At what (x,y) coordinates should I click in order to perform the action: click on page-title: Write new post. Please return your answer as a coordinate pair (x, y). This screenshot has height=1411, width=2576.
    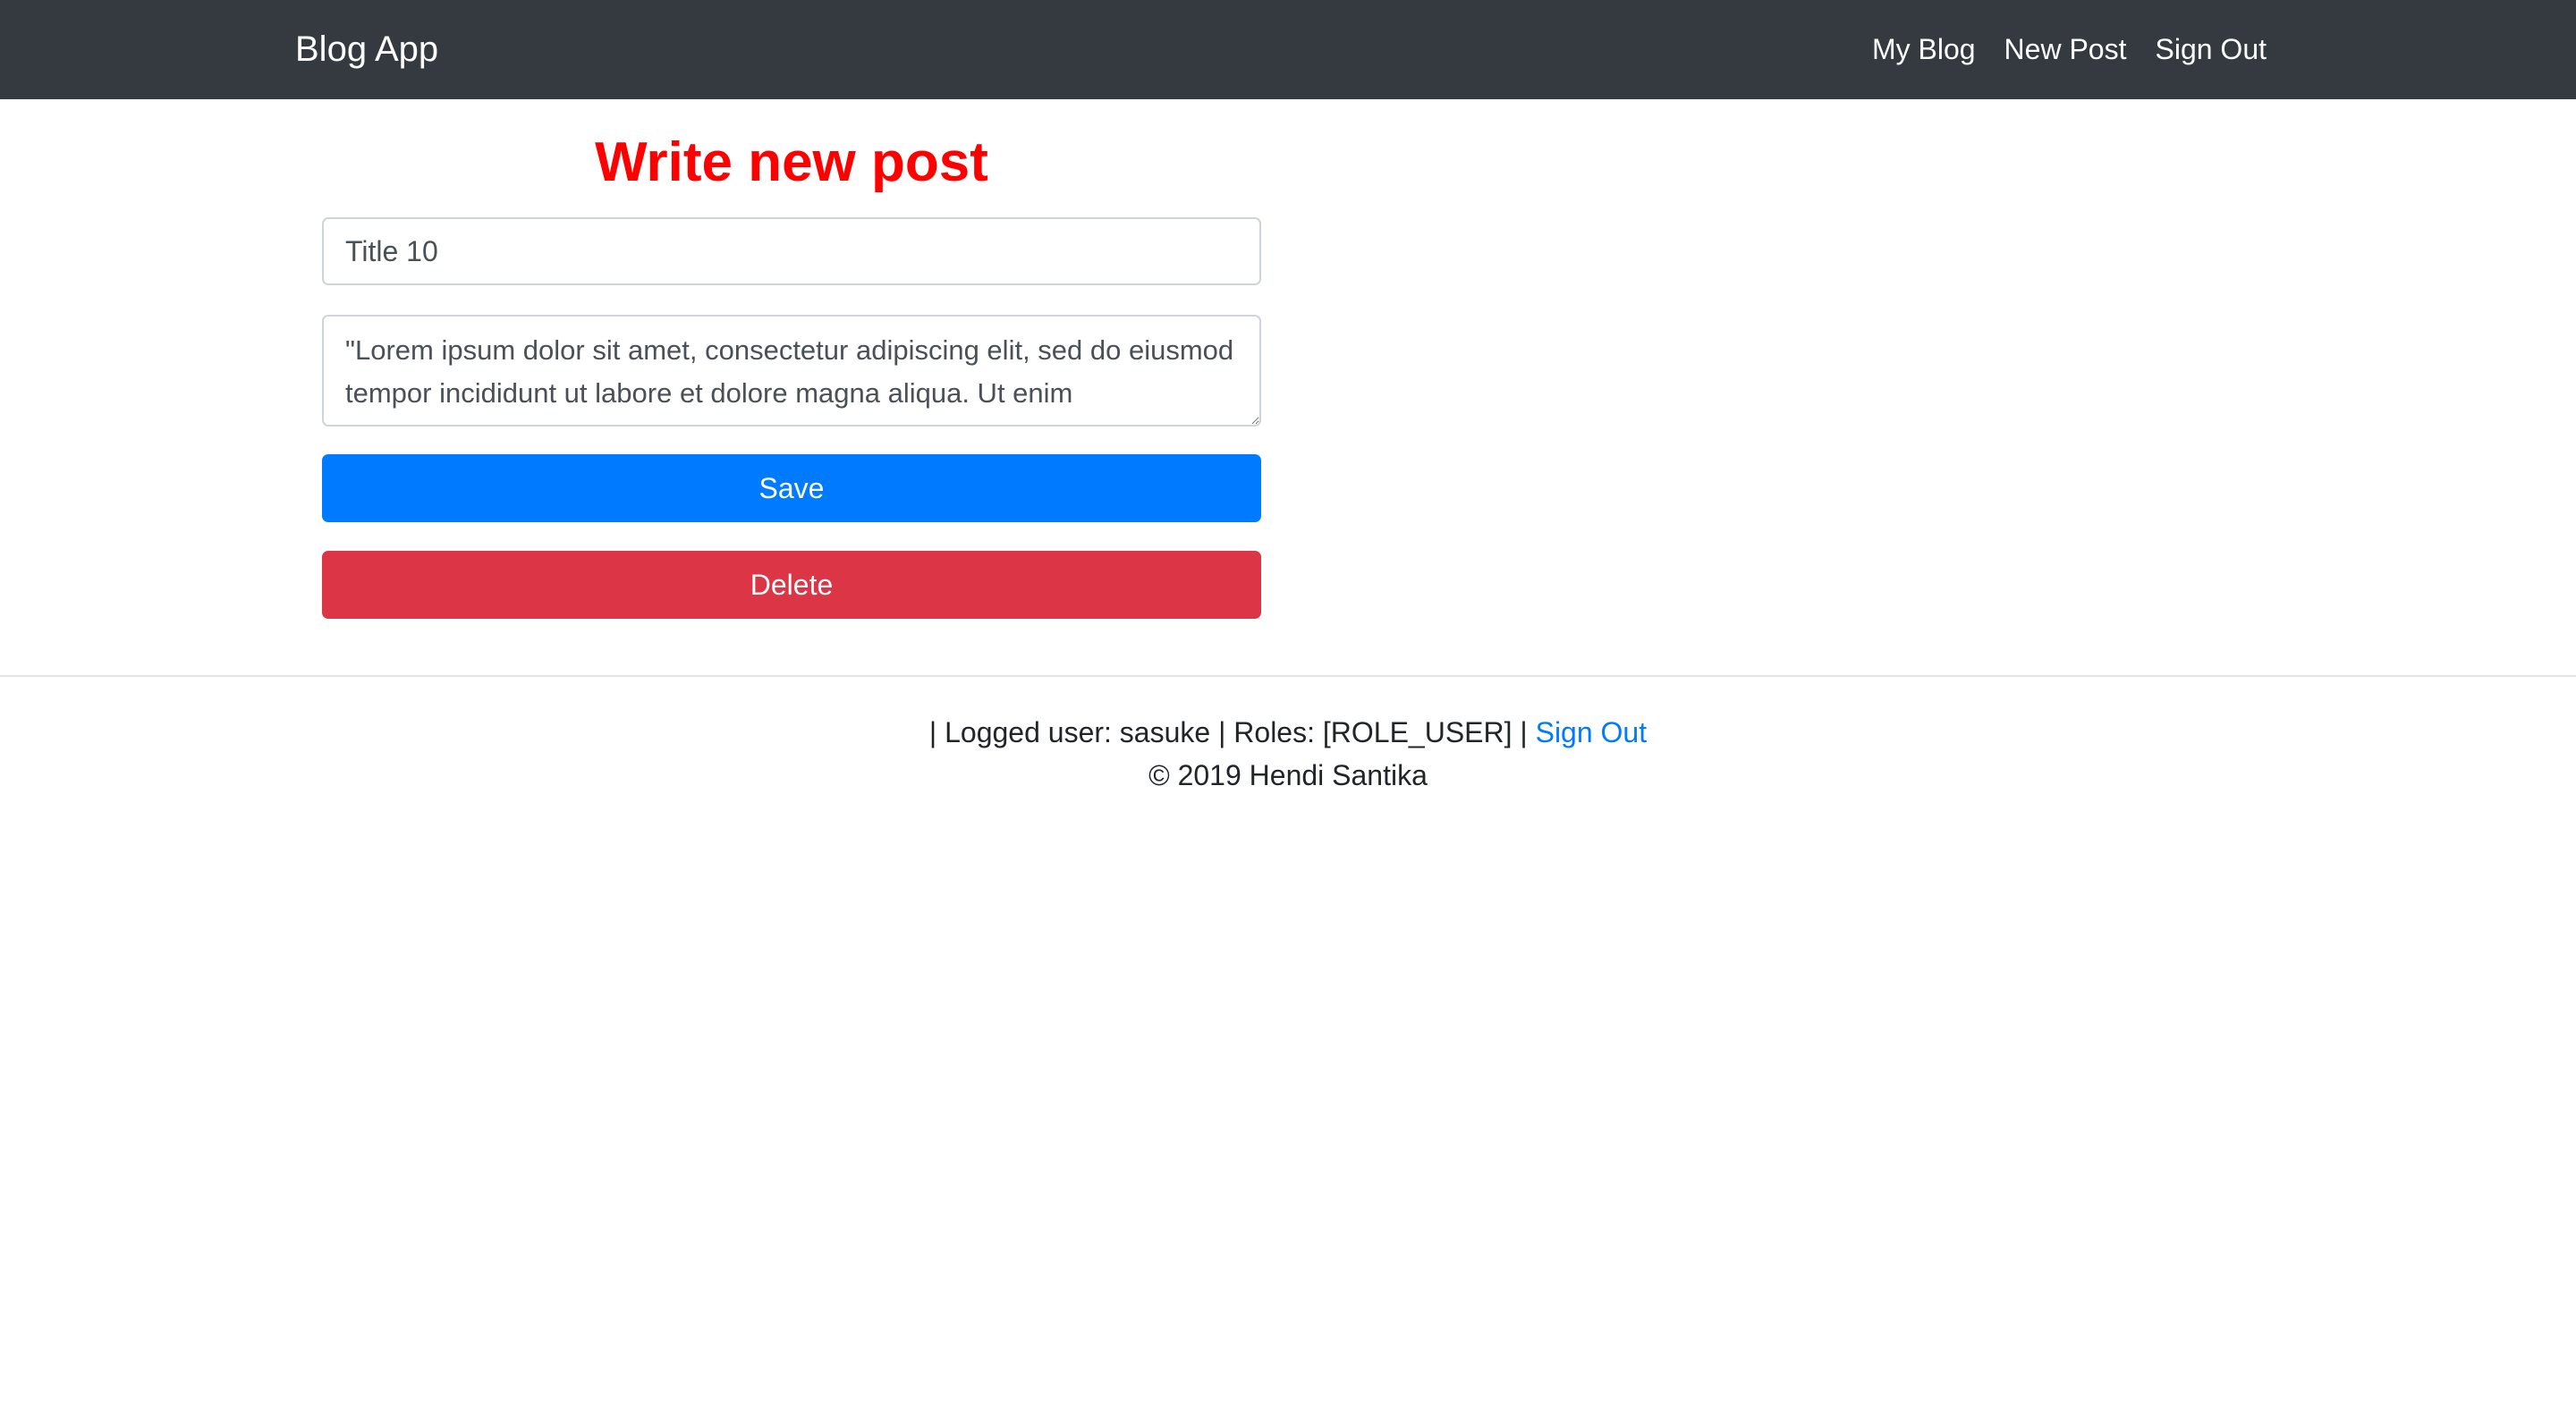
    Looking at the image, I should click on (791, 162).